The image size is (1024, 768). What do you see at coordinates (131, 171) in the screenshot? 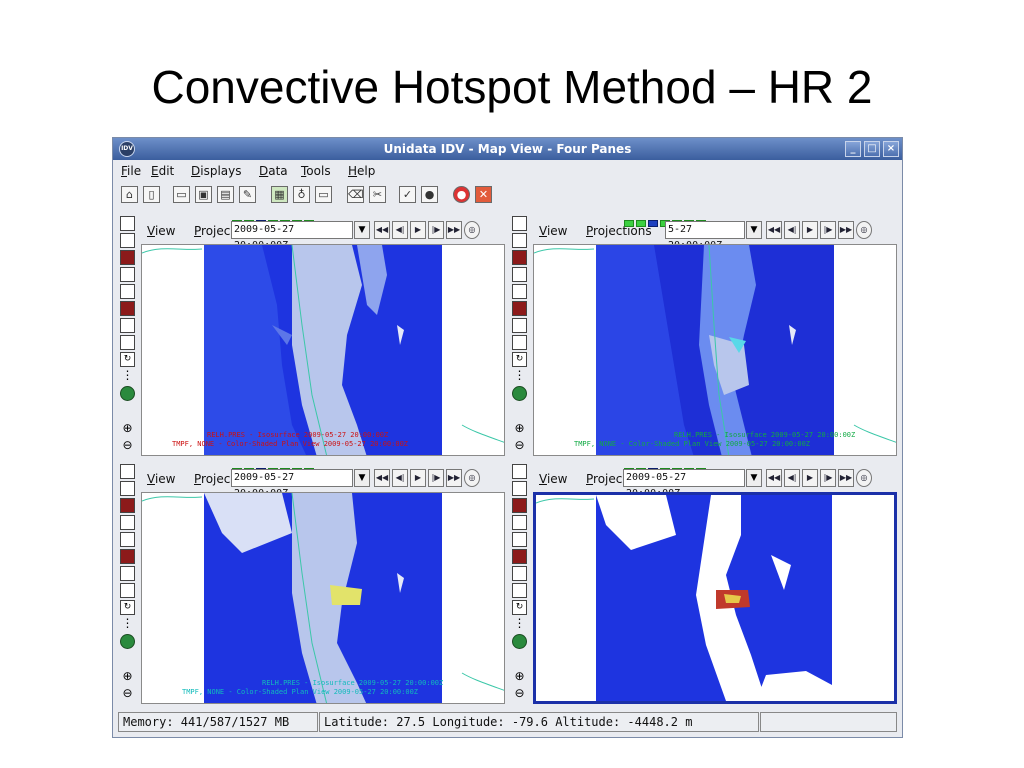
I see `menu-file: File` at bounding box center [131, 171].